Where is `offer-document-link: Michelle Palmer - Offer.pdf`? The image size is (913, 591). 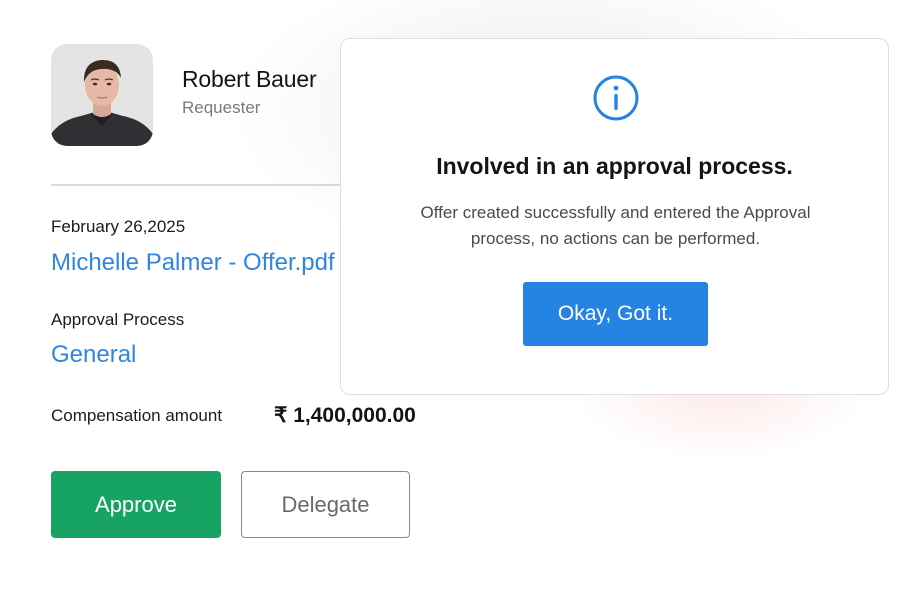 offer-document-link: Michelle Palmer - Offer.pdf is located at coordinates (193, 263).